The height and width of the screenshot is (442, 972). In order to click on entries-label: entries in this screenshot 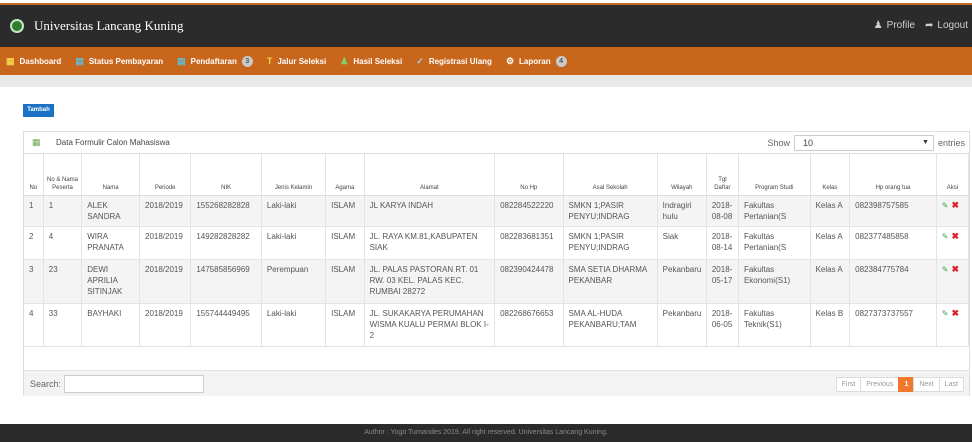, I will do `click(951, 143)`.